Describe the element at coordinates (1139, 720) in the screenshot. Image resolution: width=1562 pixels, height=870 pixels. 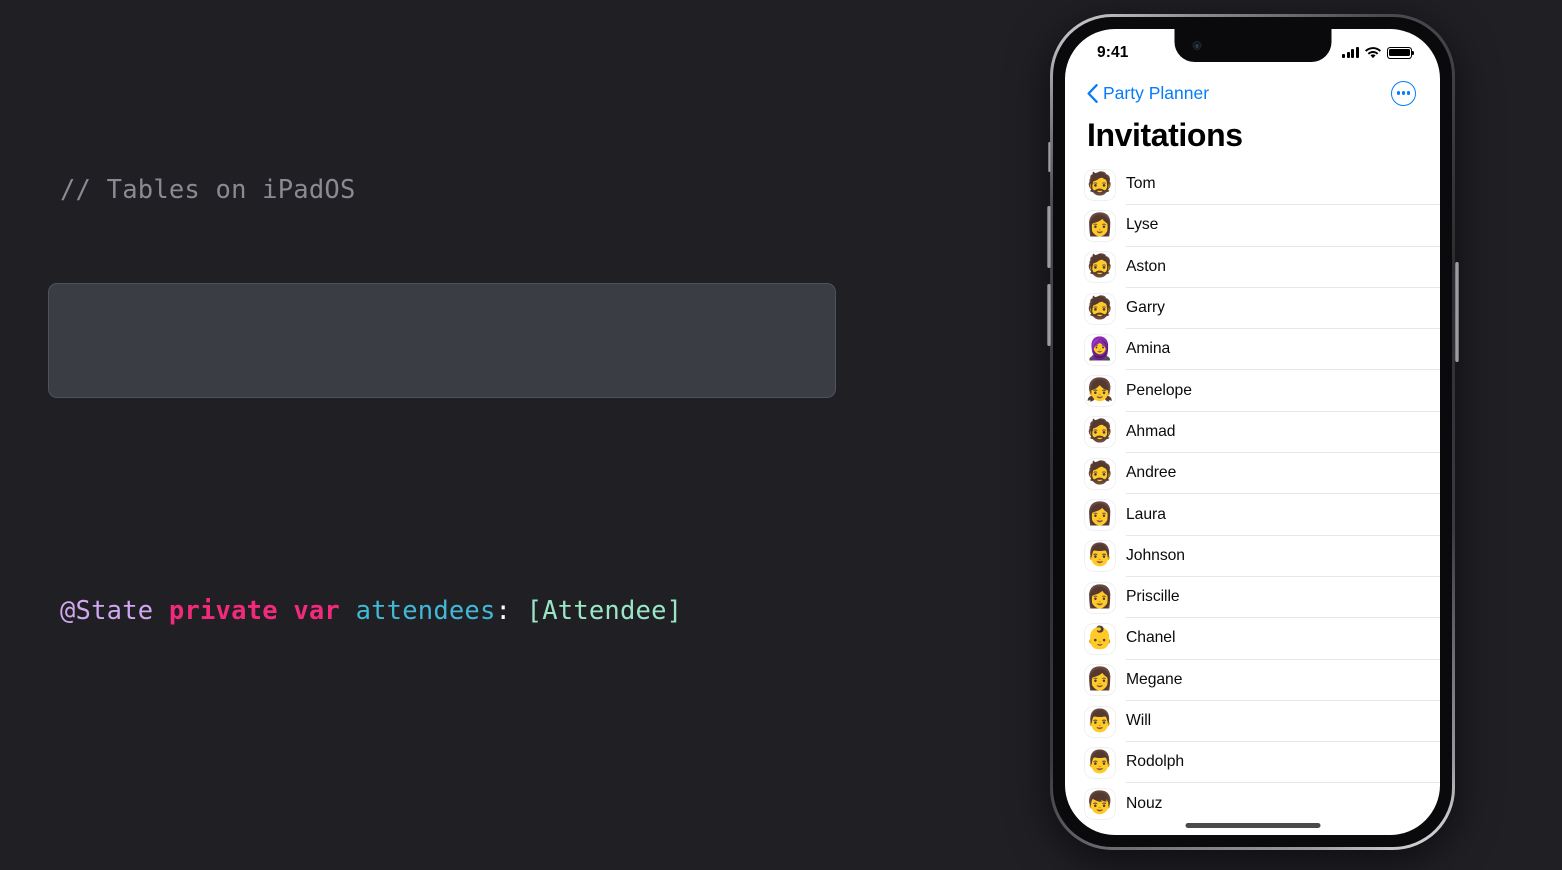
I see `list-item-label: Will` at that location.